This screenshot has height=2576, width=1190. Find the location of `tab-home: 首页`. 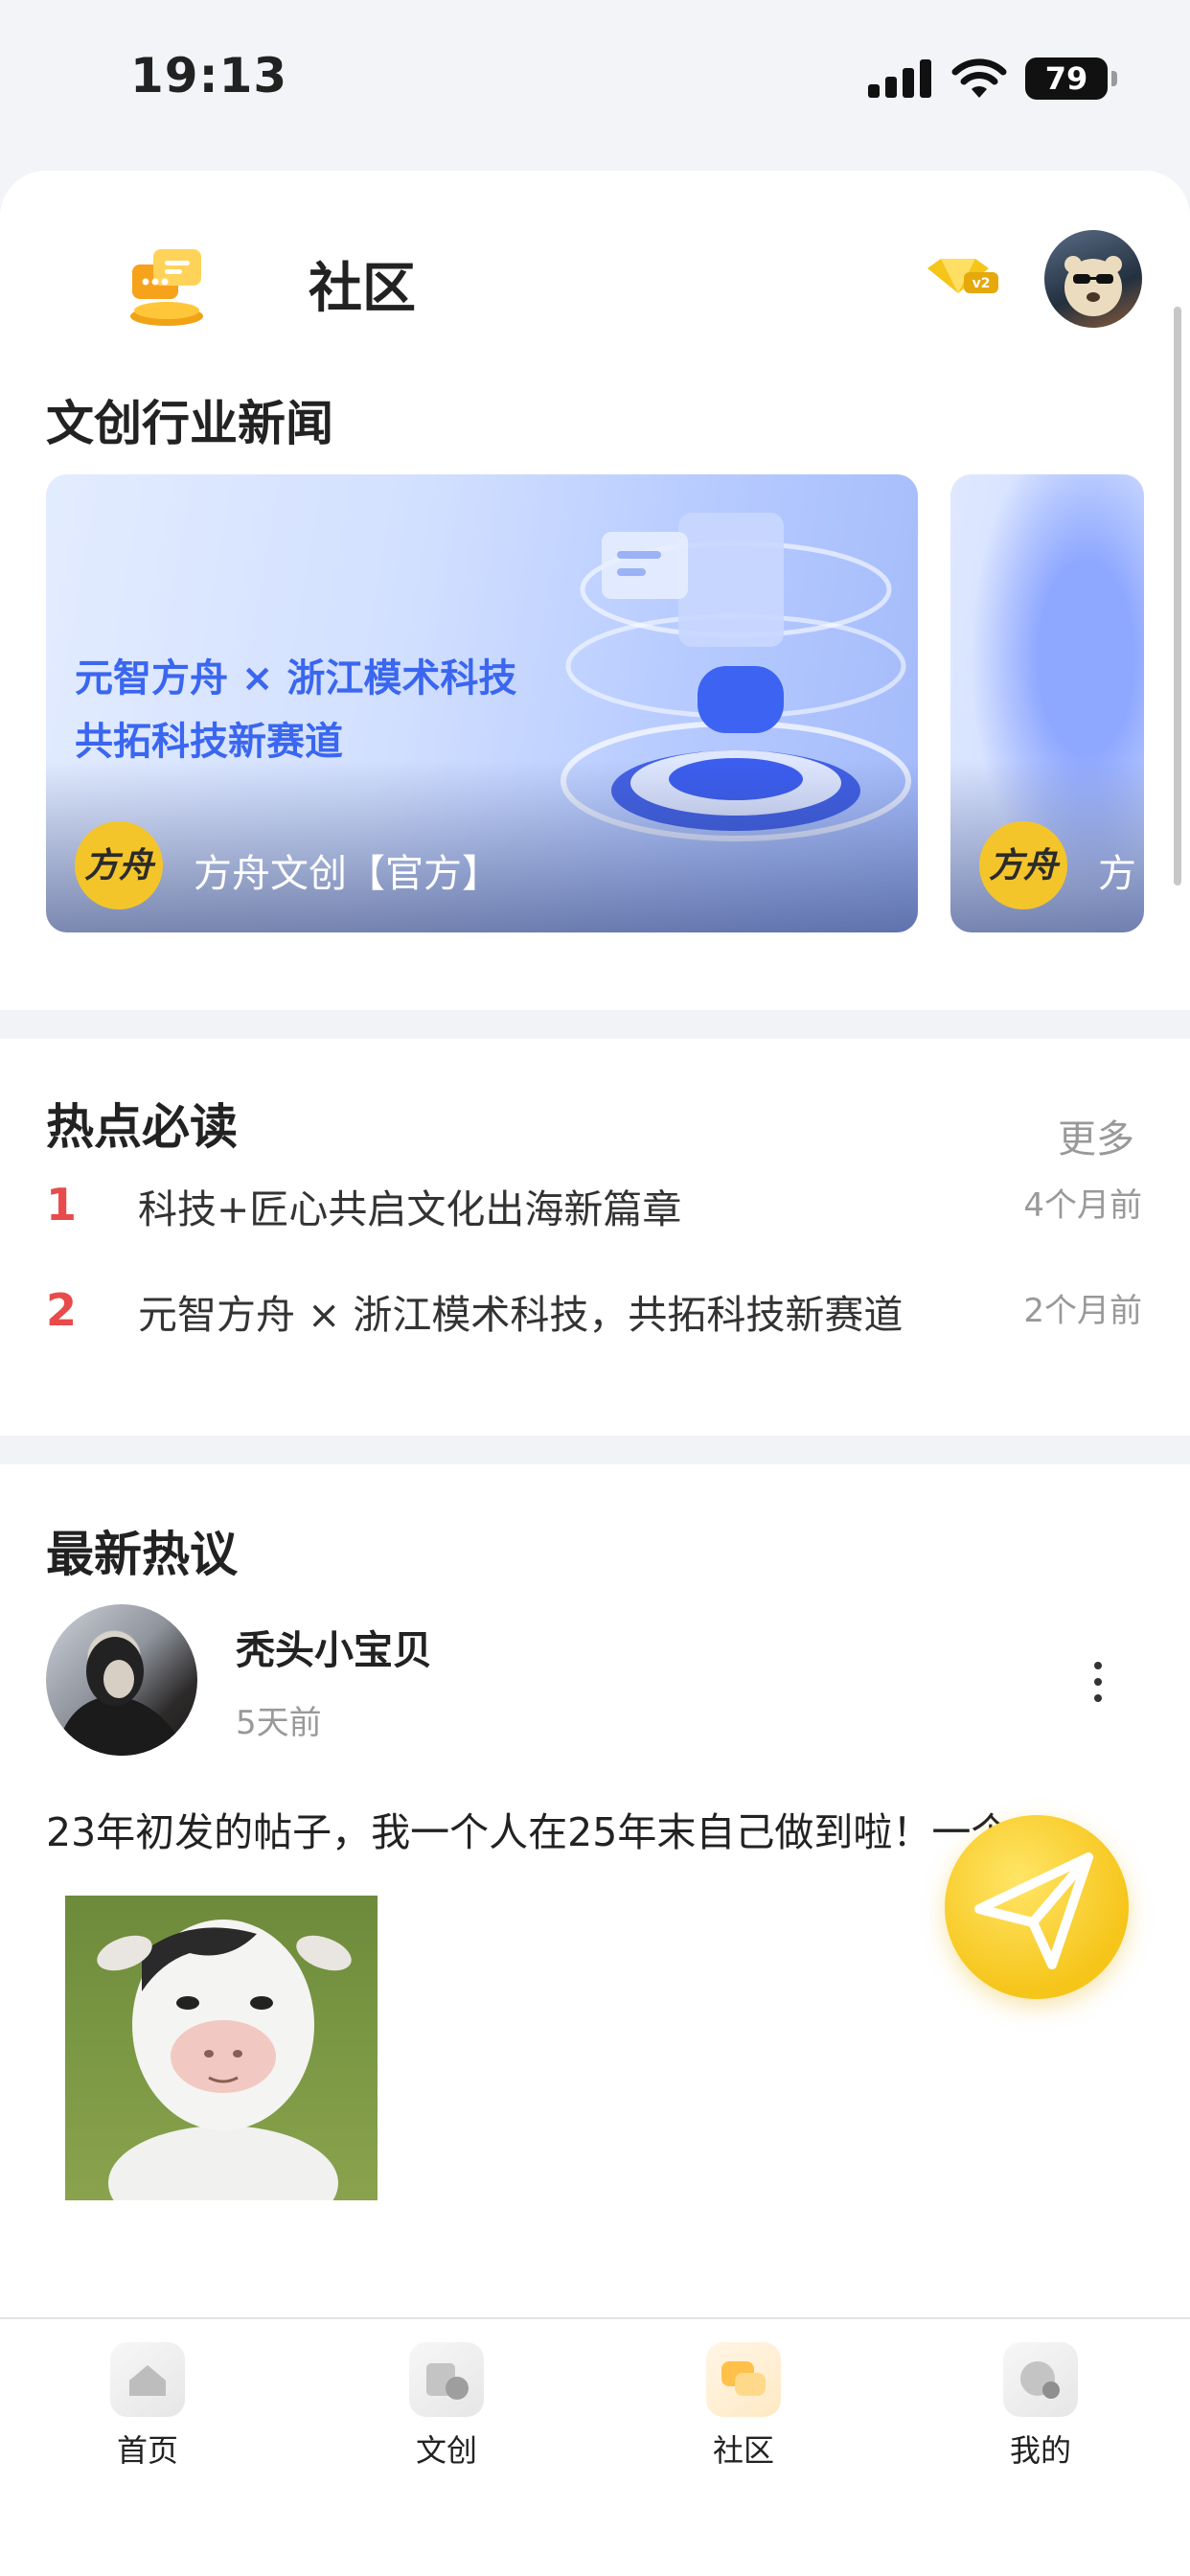

tab-home: 首页 is located at coordinates (148, 2406).